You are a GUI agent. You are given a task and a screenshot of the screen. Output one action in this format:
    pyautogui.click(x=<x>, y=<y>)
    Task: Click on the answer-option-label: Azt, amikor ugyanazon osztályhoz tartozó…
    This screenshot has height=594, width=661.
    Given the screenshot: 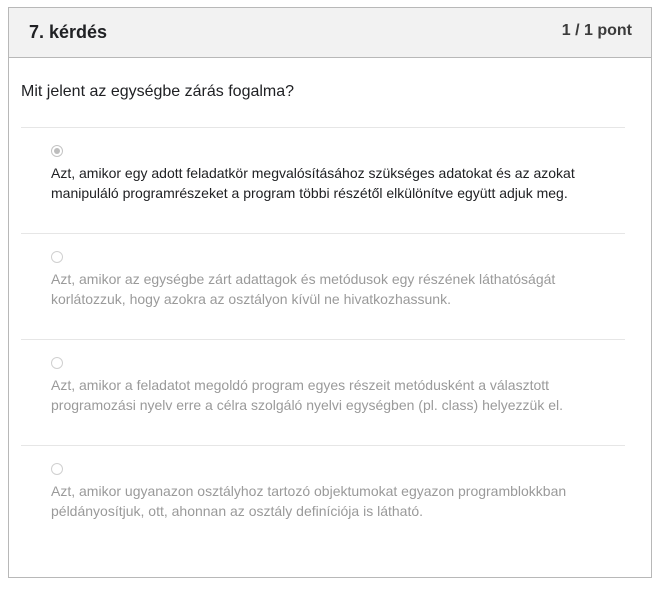 What is the action you would take?
    pyautogui.click(x=309, y=501)
    